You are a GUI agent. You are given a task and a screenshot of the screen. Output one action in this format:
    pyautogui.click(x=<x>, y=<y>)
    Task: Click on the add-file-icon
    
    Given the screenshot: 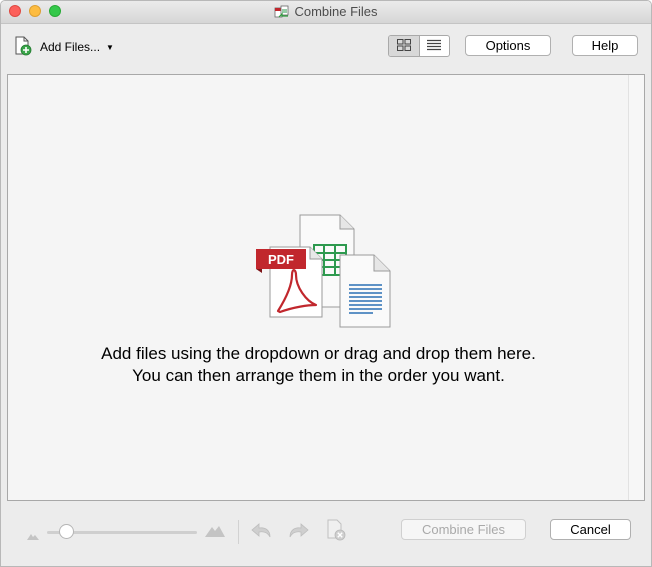 What is the action you would take?
    pyautogui.click(x=23, y=47)
    